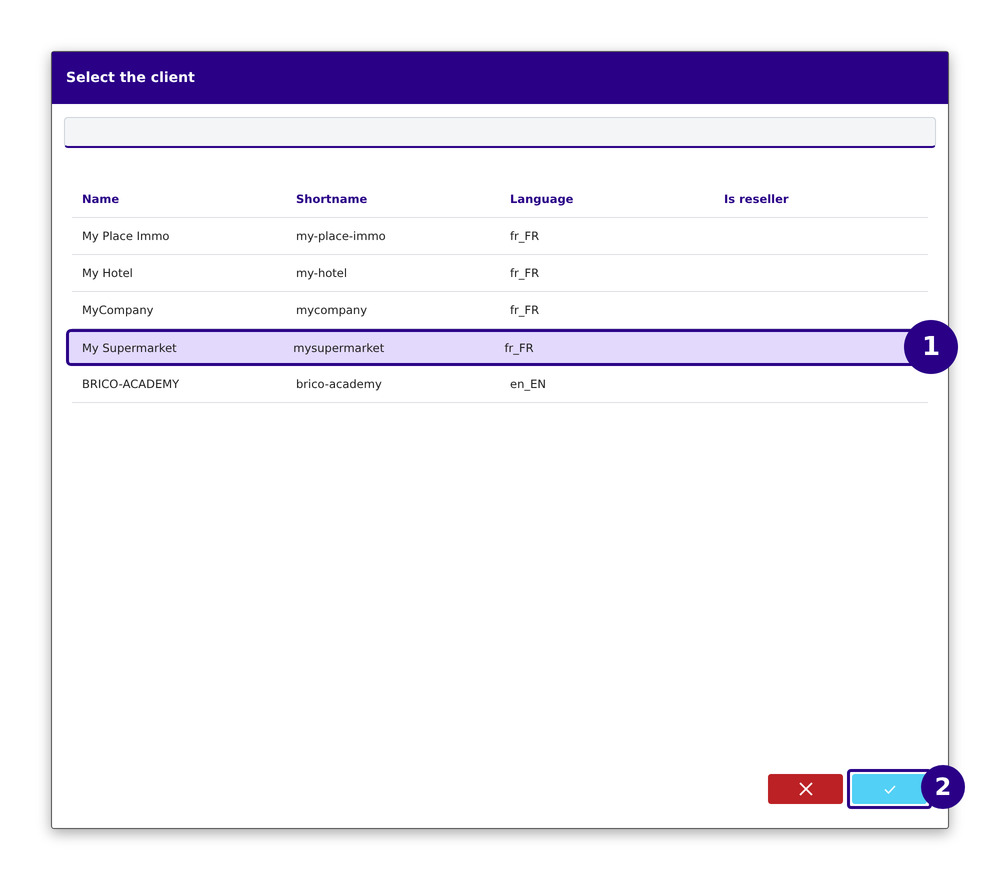  What do you see at coordinates (130, 384) in the screenshot?
I see `table-cell-text: BRICO-ACADEMY` at bounding box center [130, 384].